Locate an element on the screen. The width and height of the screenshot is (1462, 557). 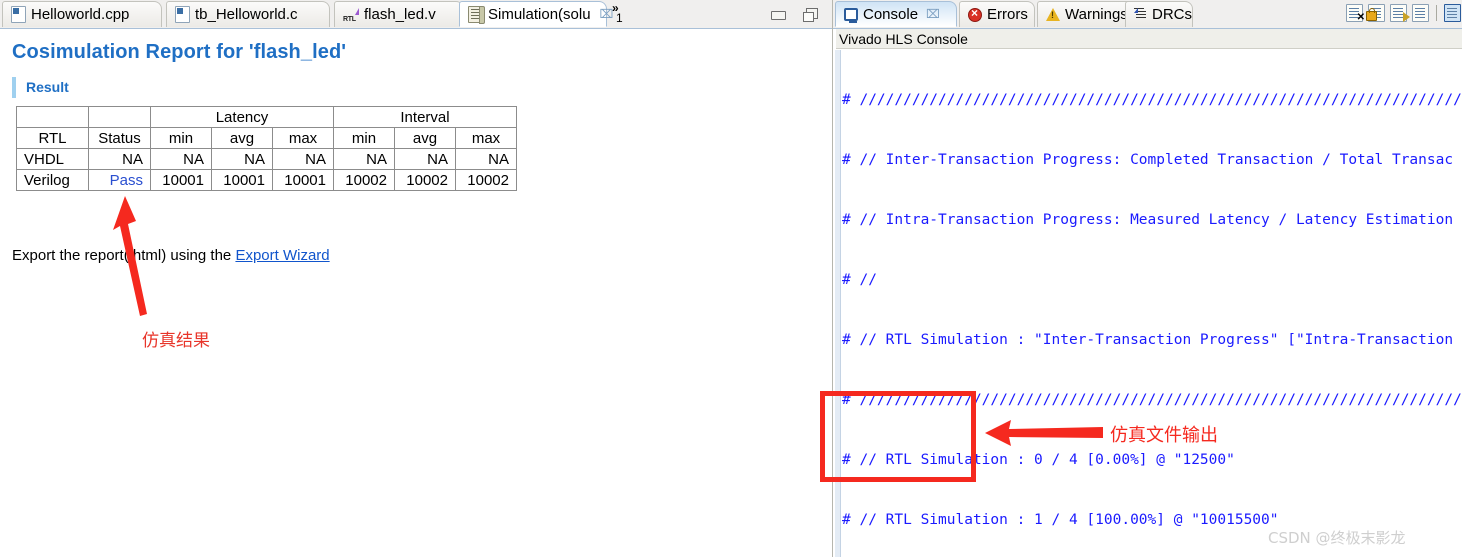
simulation-report-icon is located at coordinates (476, 14).